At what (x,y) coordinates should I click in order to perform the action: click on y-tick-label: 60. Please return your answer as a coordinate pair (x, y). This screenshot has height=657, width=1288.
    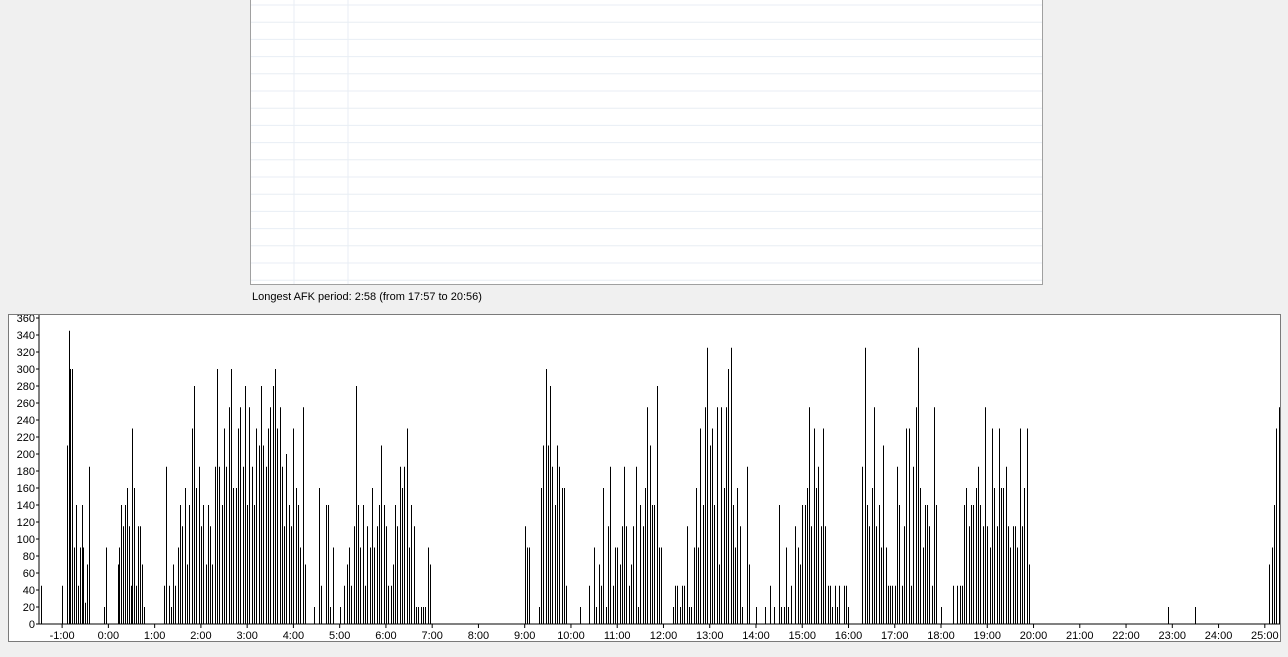
    Looking at the image, I should click on (29, 574).